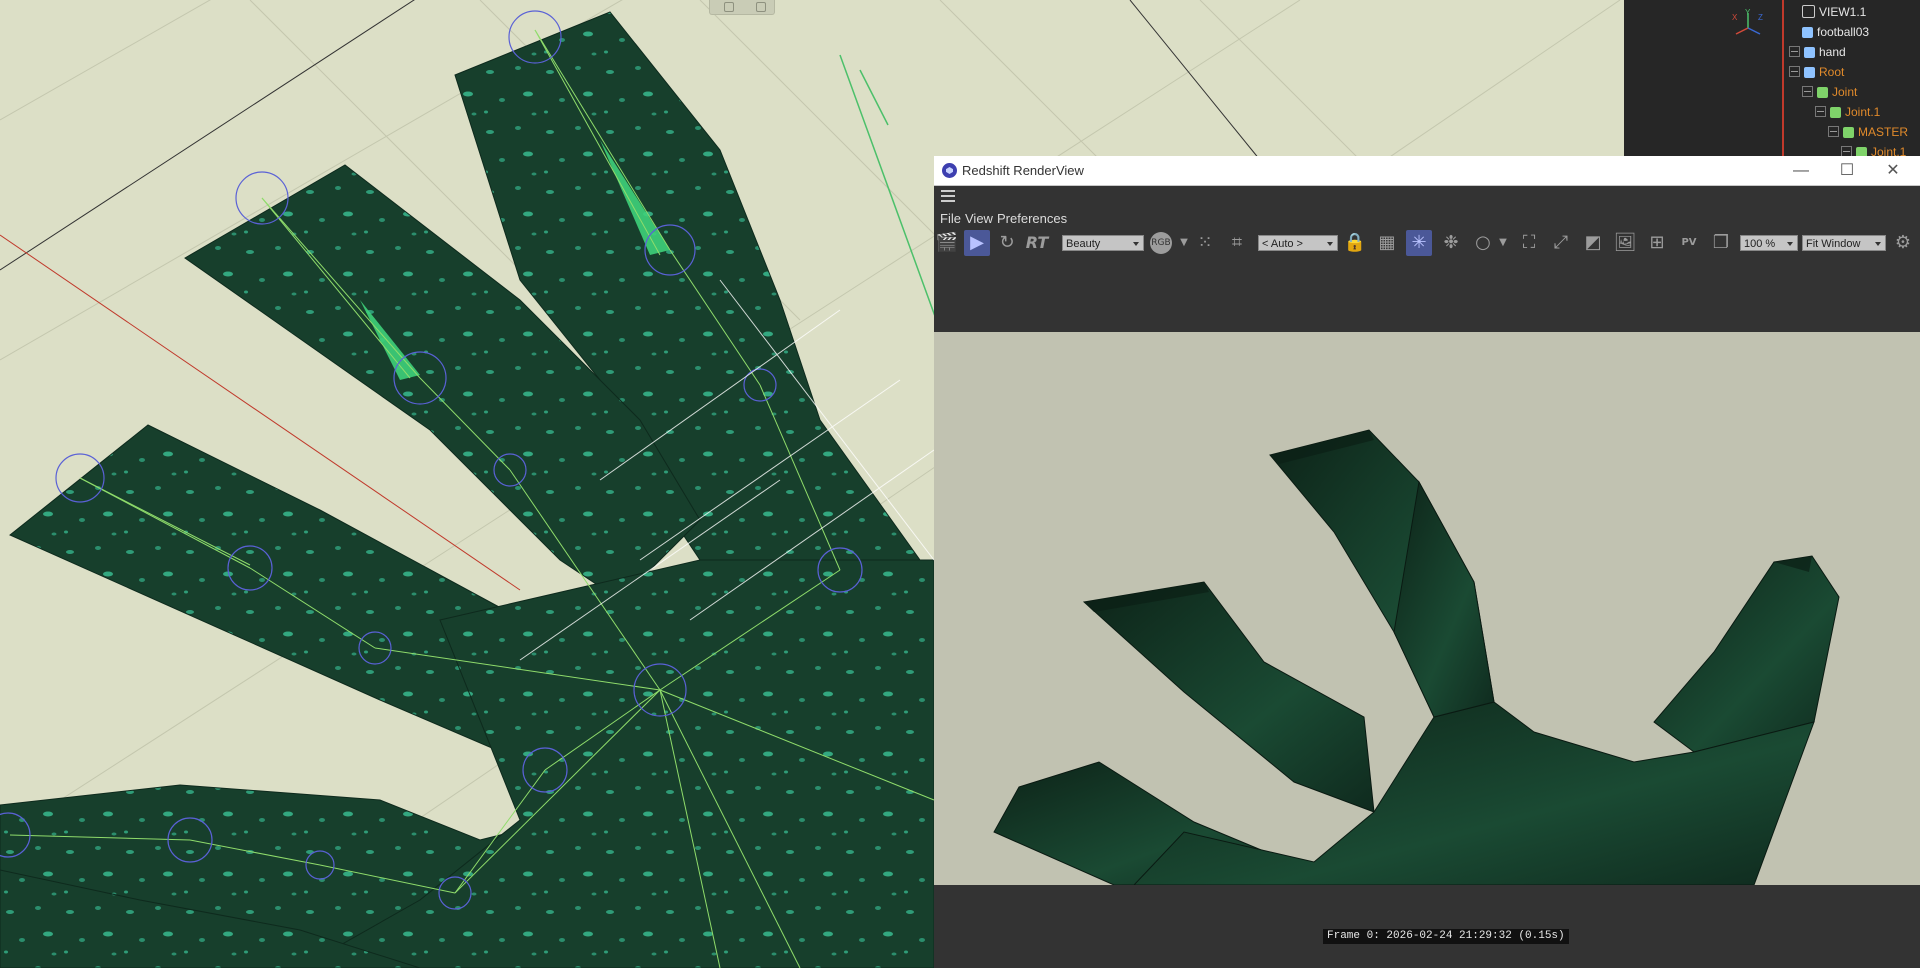 Image resolution: width=1920 pixels, height=968 pixels. I want to click on pv-button: PV, so click(1689, 243).